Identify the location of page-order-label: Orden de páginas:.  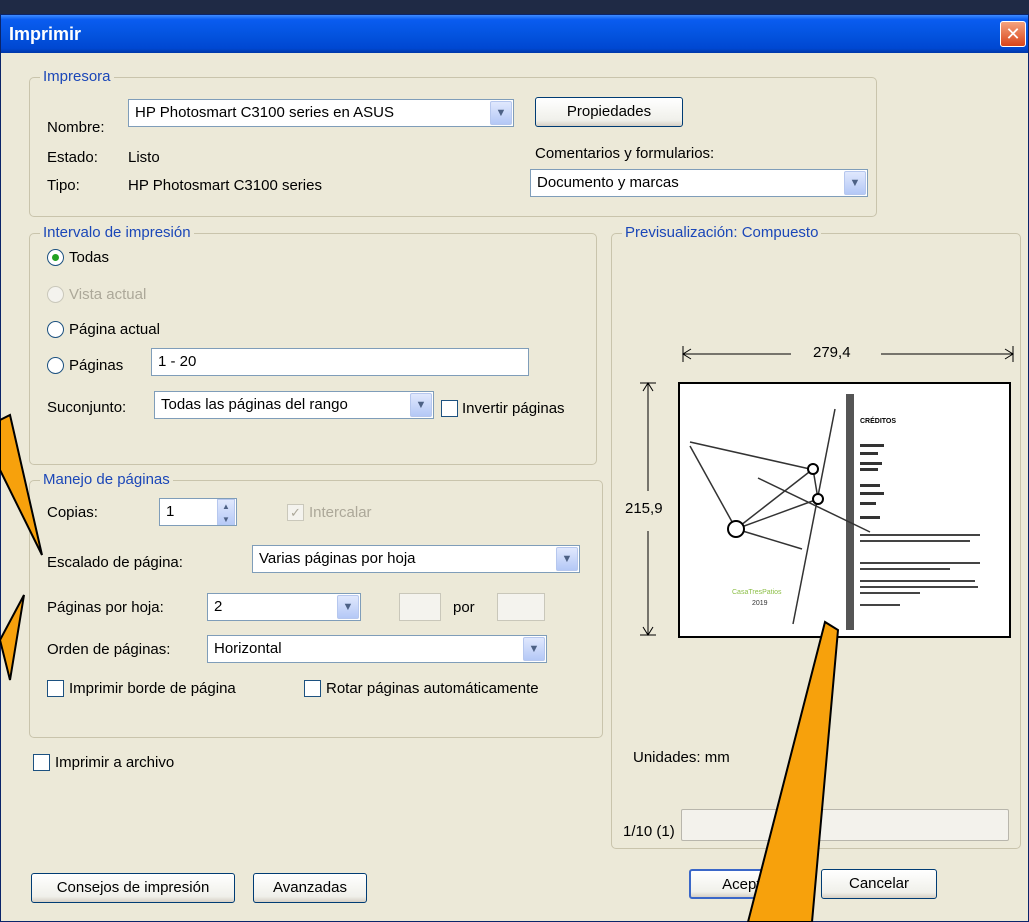
(109, 649).